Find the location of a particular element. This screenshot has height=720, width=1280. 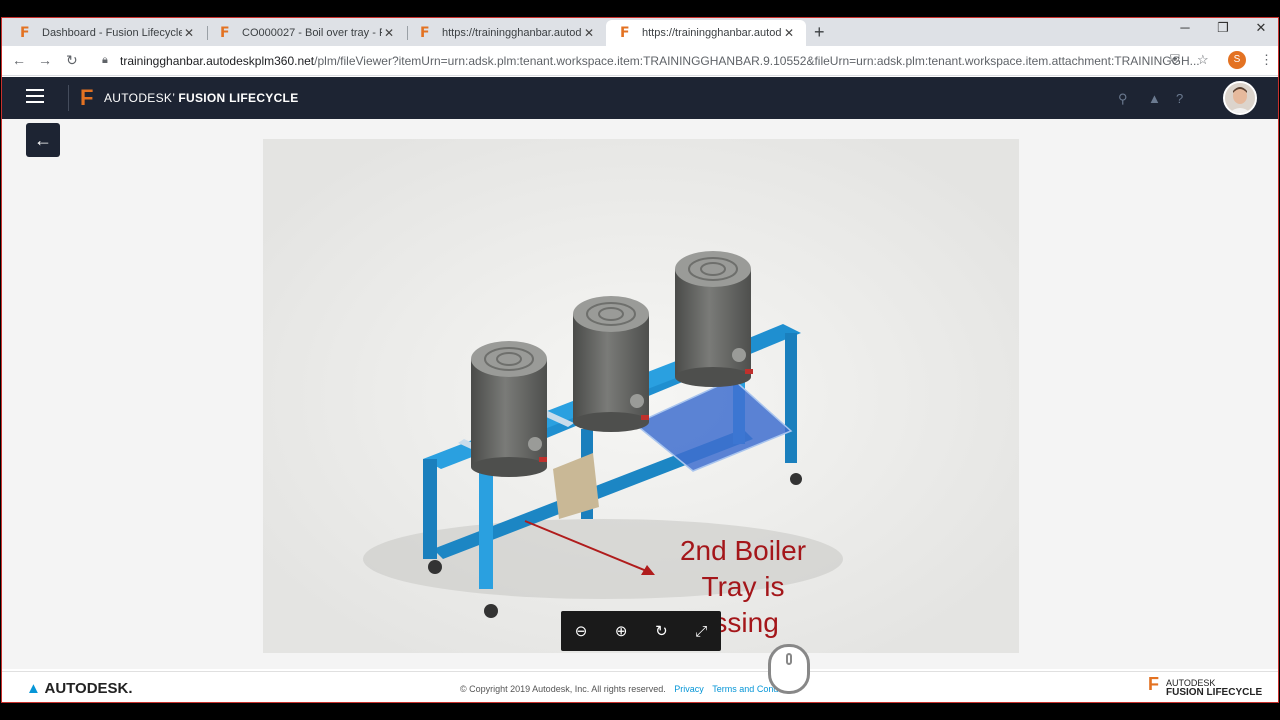

user-avatar is located at coordinates (1240, 98).